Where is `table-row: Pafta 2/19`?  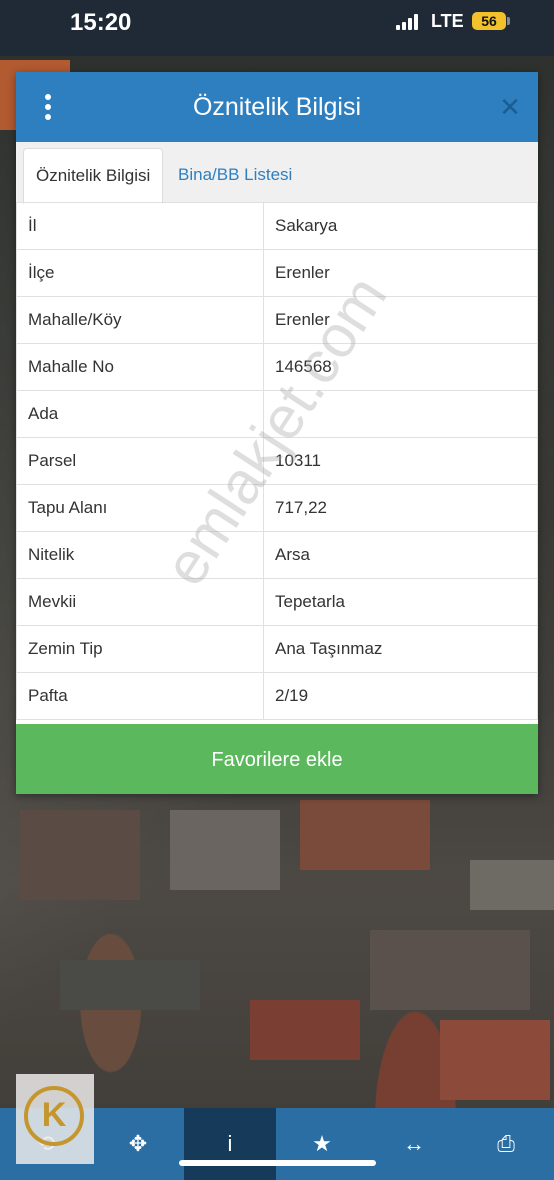 table-row: Pafta 2/19 is located at coordinates (277, 696).